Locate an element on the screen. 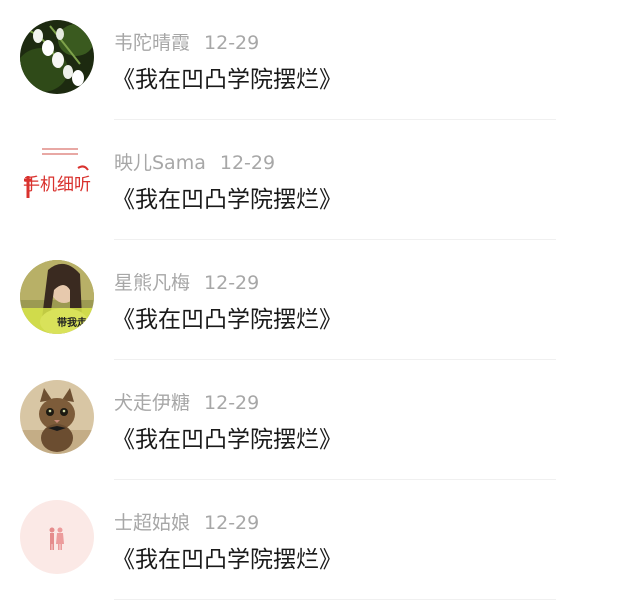 This screenshot has width=640, height=605. divider is located at coordinates (335, 599).